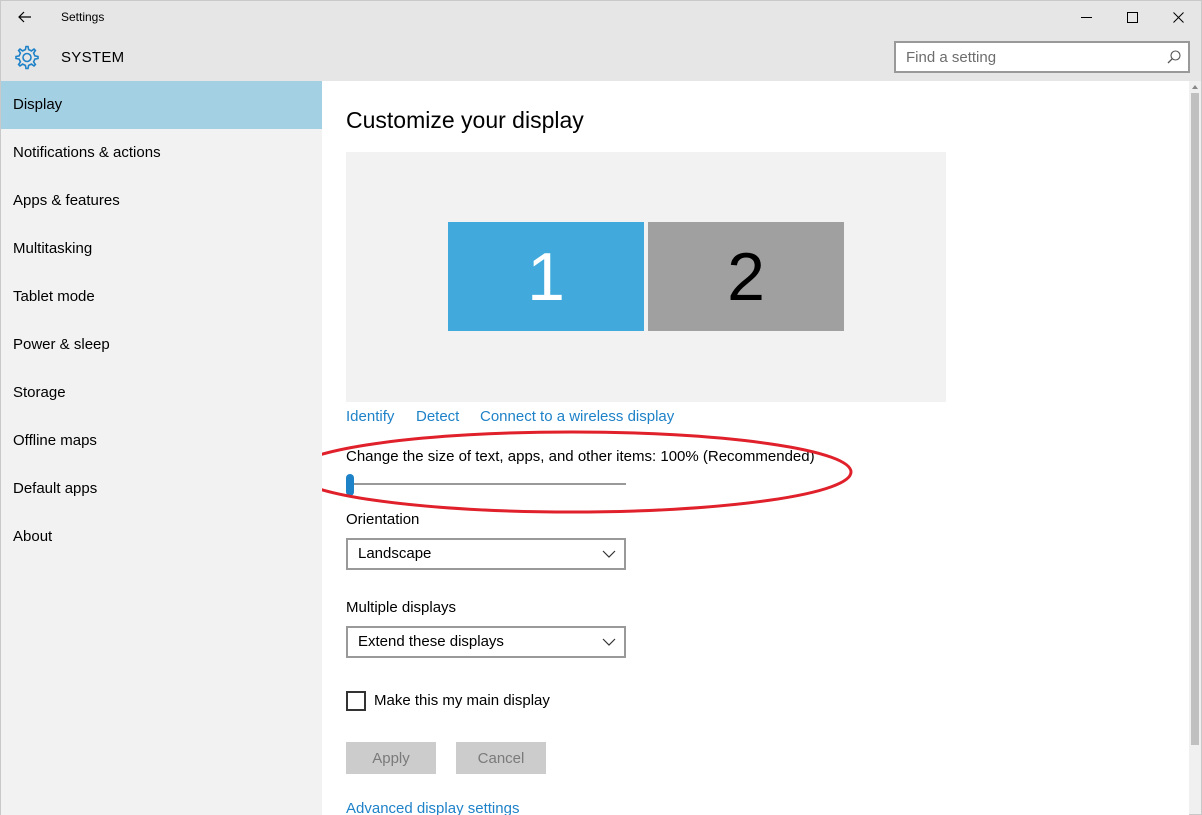  Describe the element at coordinates (395, 553) in the screenshot. I see `orientation-value: Landscape` at that location.